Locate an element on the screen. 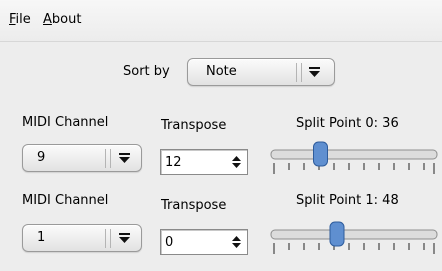 The image size is (442, 271). midi-channel-dropdown-2: 1 is located at coordinates (82, 238).